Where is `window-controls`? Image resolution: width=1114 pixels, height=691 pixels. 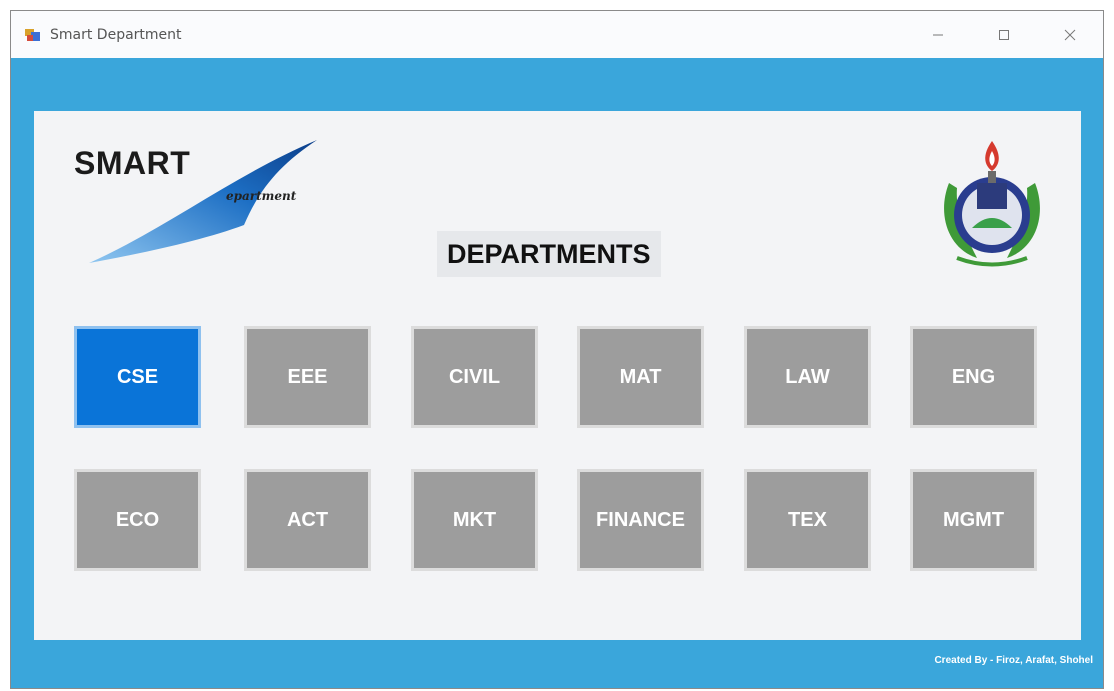
window-controls is located at coordinates (1004, 34).